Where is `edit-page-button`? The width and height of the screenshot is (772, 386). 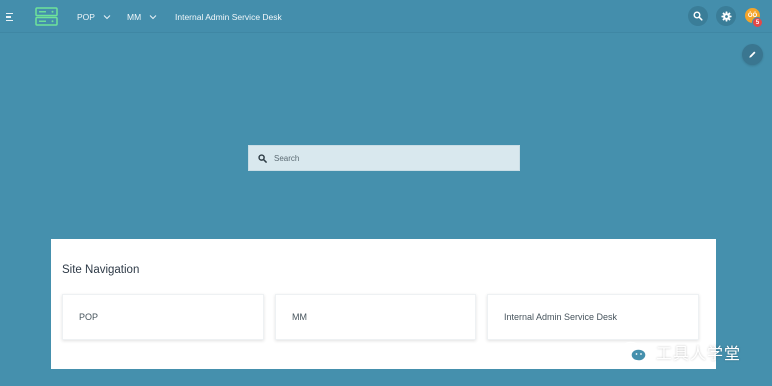
edit-page-button is located at coordinates (752, 54).